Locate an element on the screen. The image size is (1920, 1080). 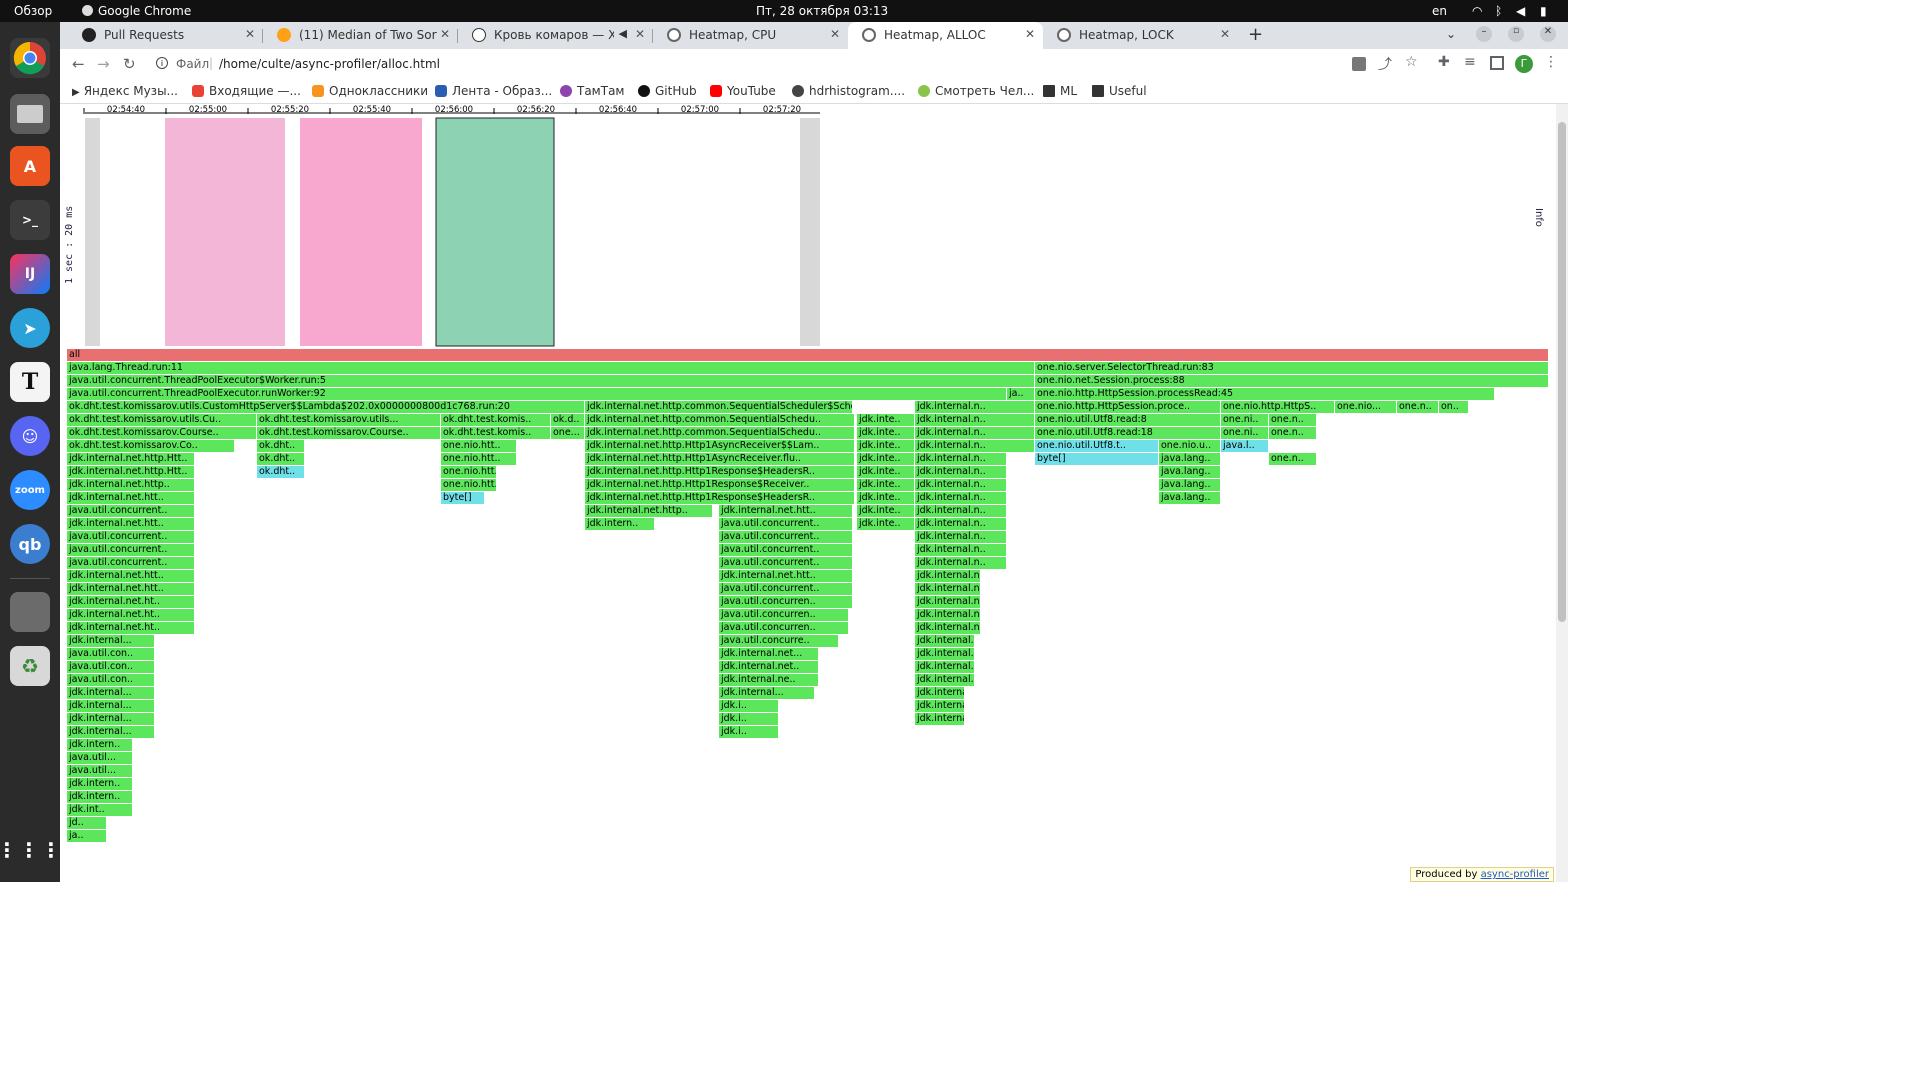
flame-frame: one.nio.http.HttpSession.proce.. is located at coordinates (1128, 407).